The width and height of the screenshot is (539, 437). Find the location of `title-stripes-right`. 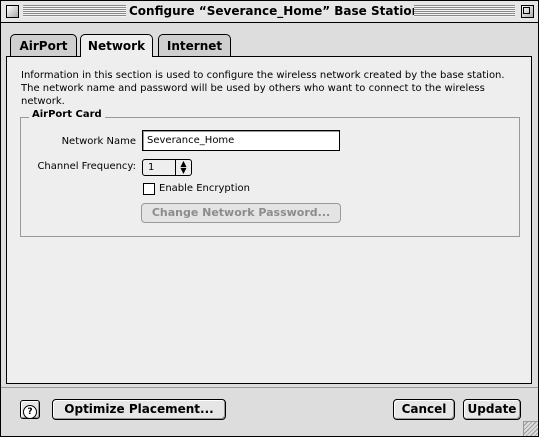

title-stripes-right is located at coordinates (464, 11).